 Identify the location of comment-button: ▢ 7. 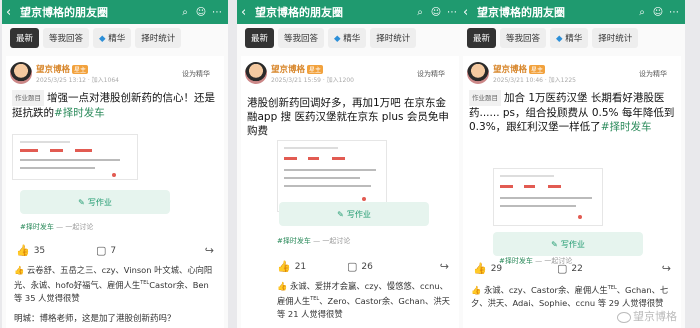
(106, 250).